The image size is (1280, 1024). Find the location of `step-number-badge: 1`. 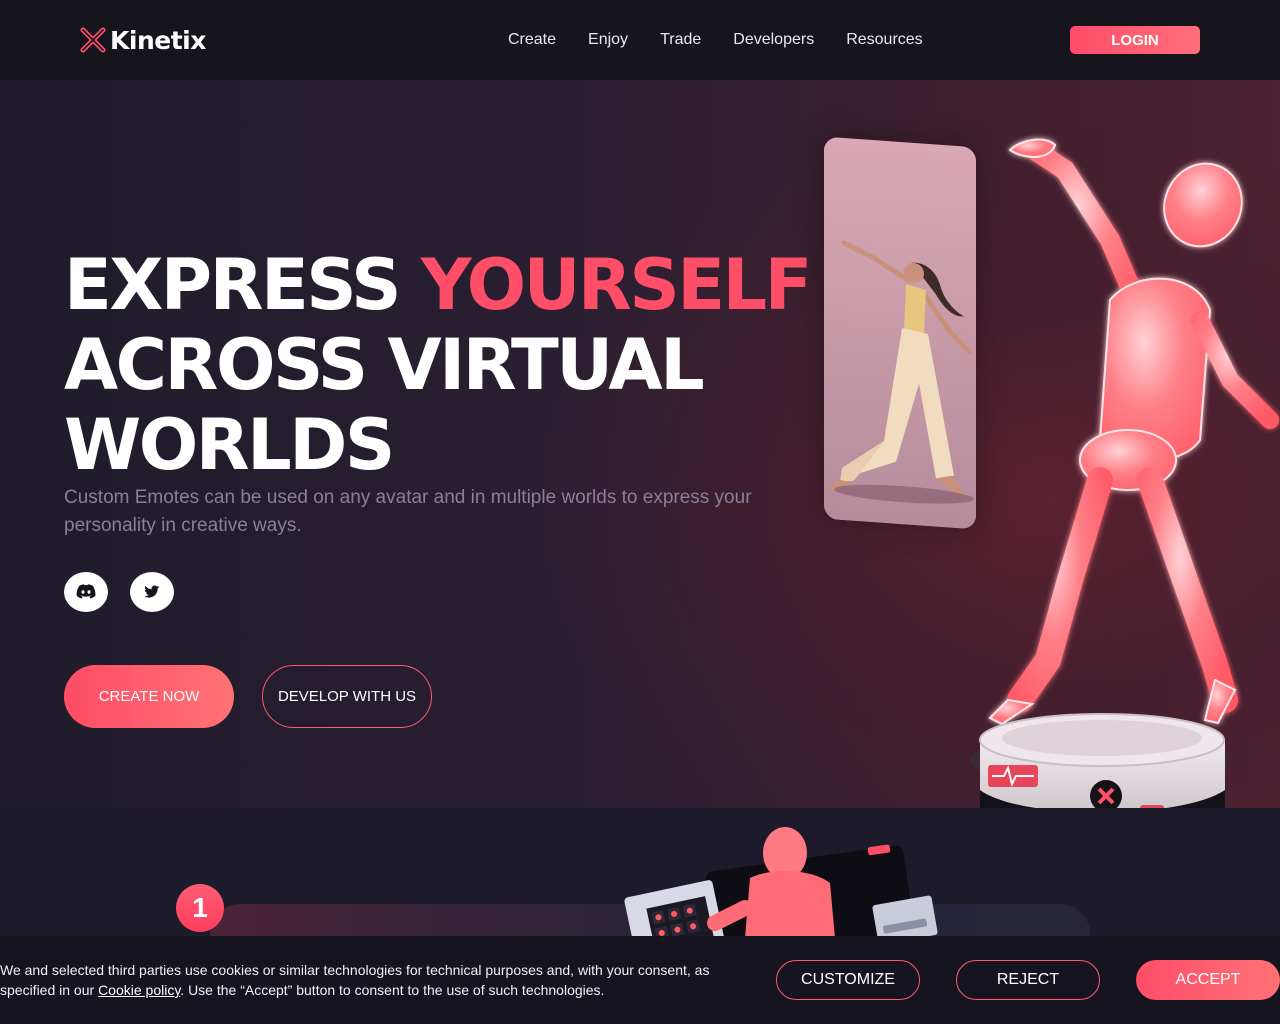

step-number-badge: 1 is located at coordinates (200, 908).